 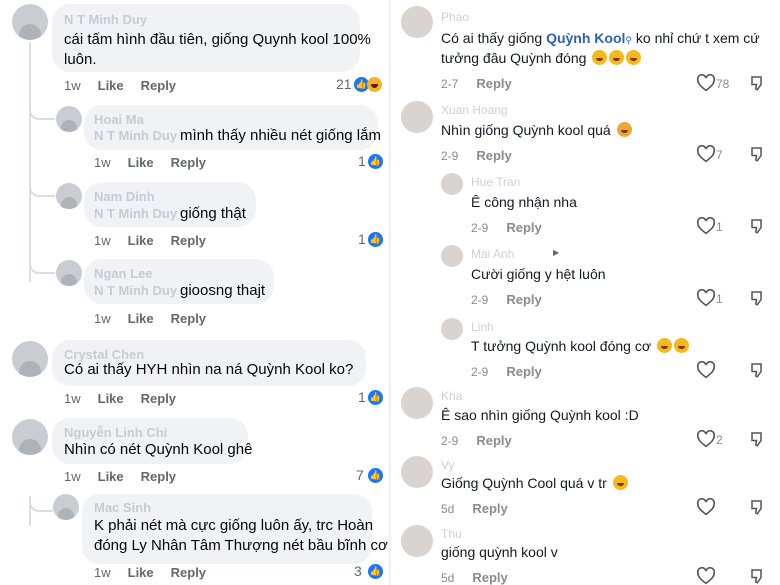 I want to click on commenter-name: Mai Anh, so click(x=492, y=254).